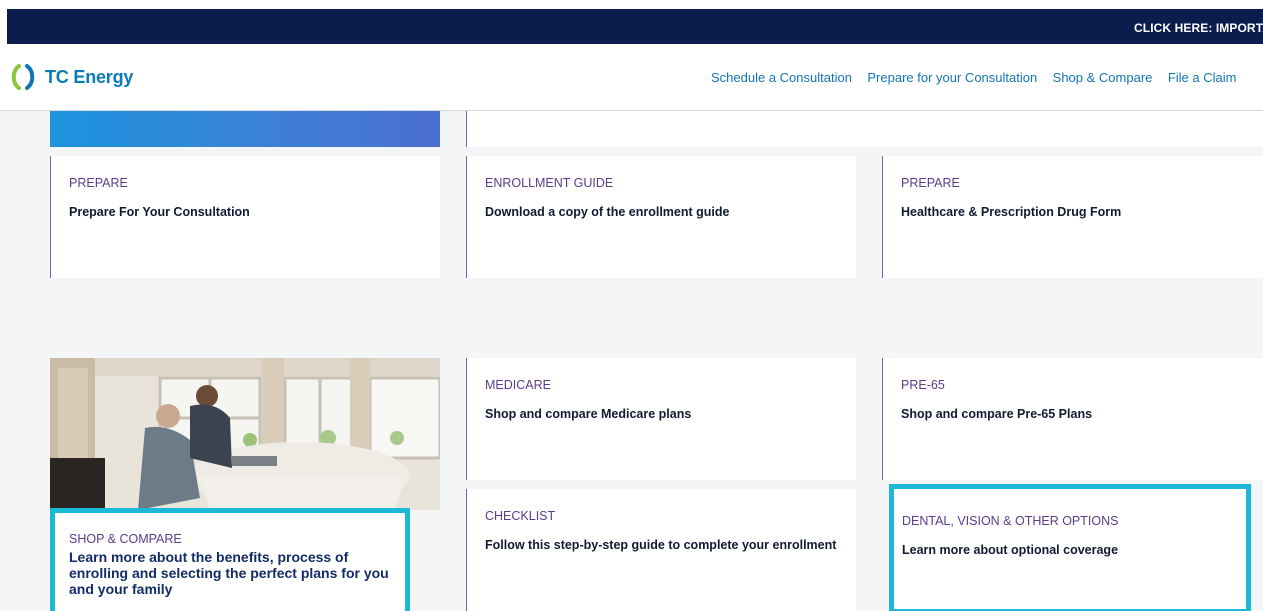 The height and width of the screenshot is (611, 1263). Describe the element at coordinates (518, 385) in the screenshot. I see `card-category: MEDICARE` at that location.